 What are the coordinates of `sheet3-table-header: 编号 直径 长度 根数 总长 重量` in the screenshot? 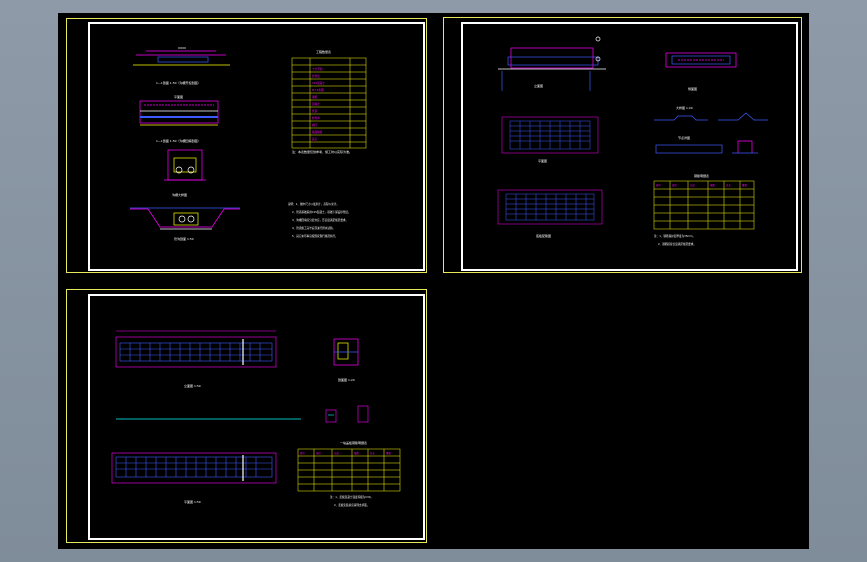 It's located at (345, 453).